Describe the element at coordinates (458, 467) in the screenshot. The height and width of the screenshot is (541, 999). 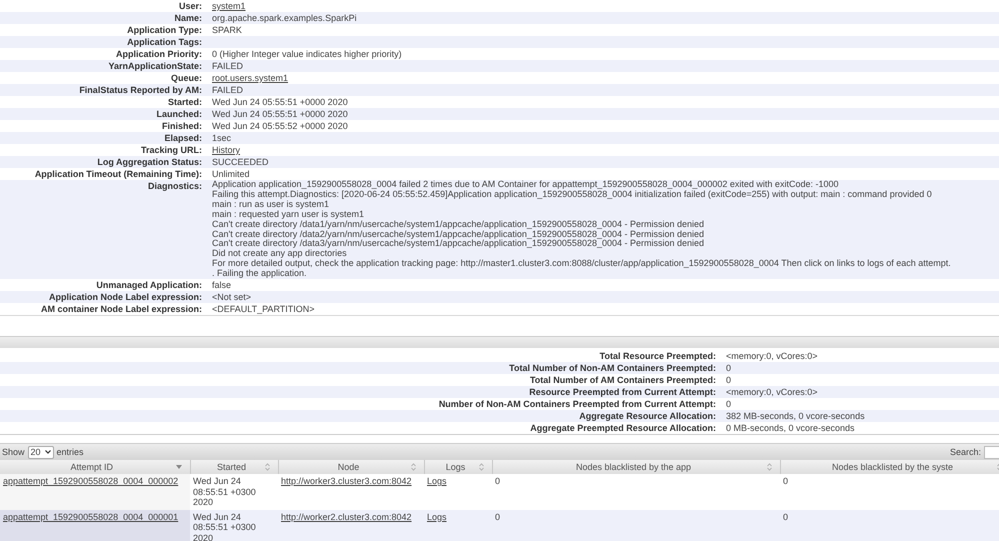
I see `column-header: Logs` at that location.